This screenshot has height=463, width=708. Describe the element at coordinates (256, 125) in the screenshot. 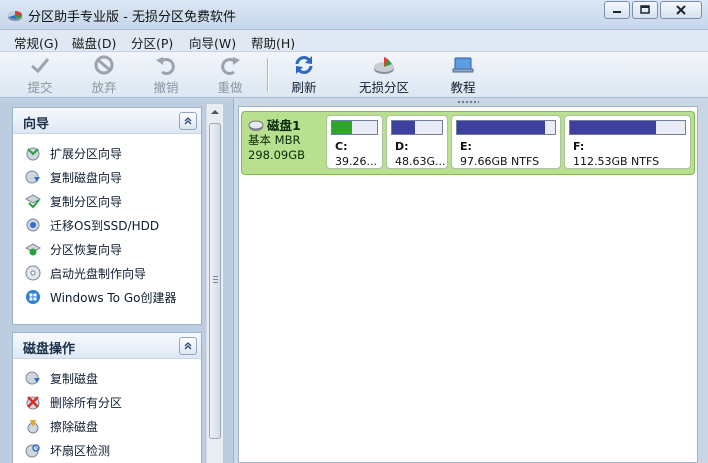

I see `disk-icon` at that location.